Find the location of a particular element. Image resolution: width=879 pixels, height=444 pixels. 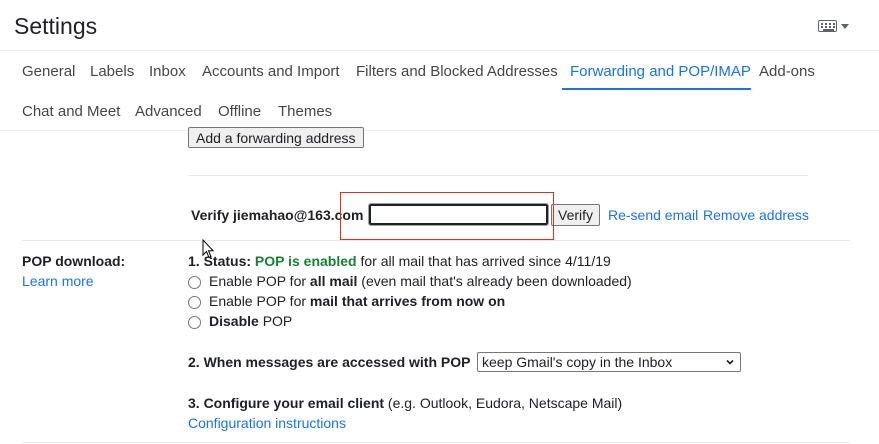

pop-status-value: POP is enabled is located at coordinates (305, 261).